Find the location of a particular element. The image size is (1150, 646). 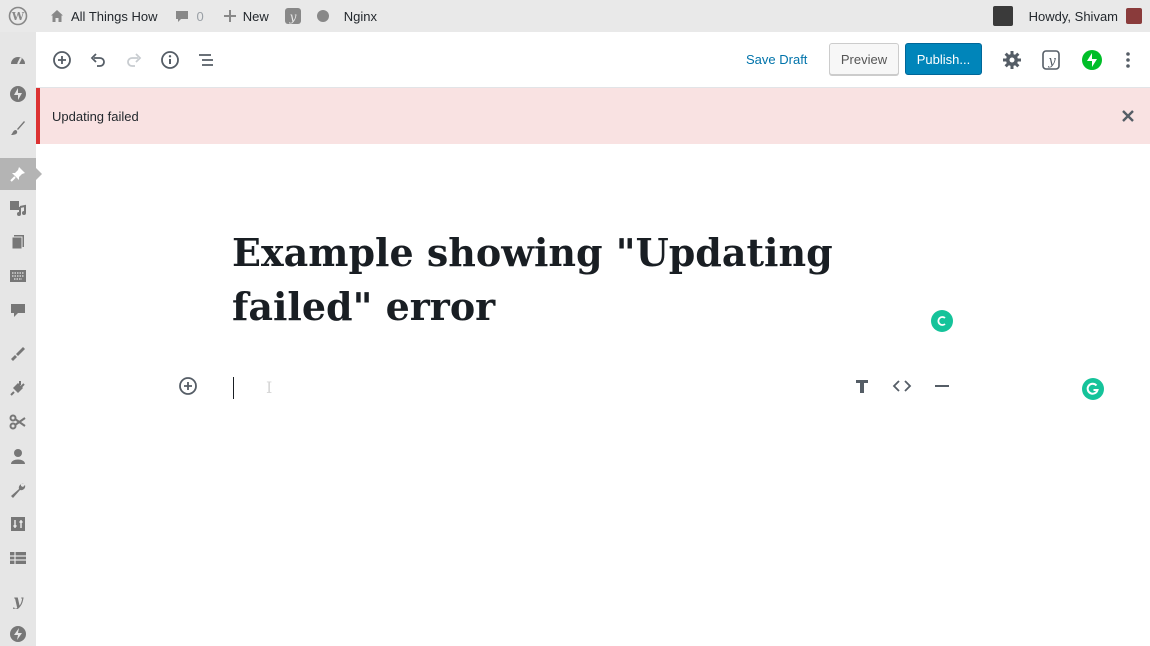

grammarly-title-icon is located at coordinates (942, 321).